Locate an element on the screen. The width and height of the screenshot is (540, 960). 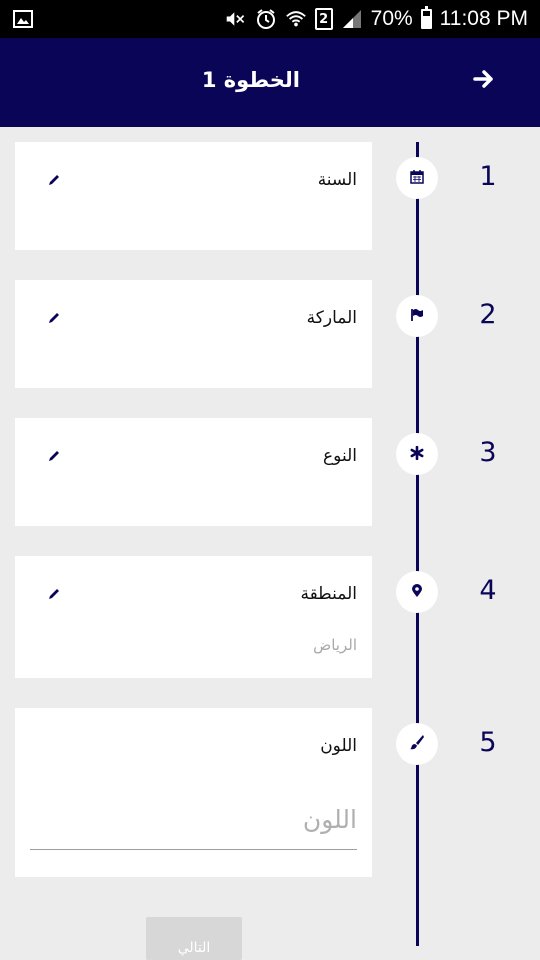
step-card-color: اللون is located at coordinates (193, 792).